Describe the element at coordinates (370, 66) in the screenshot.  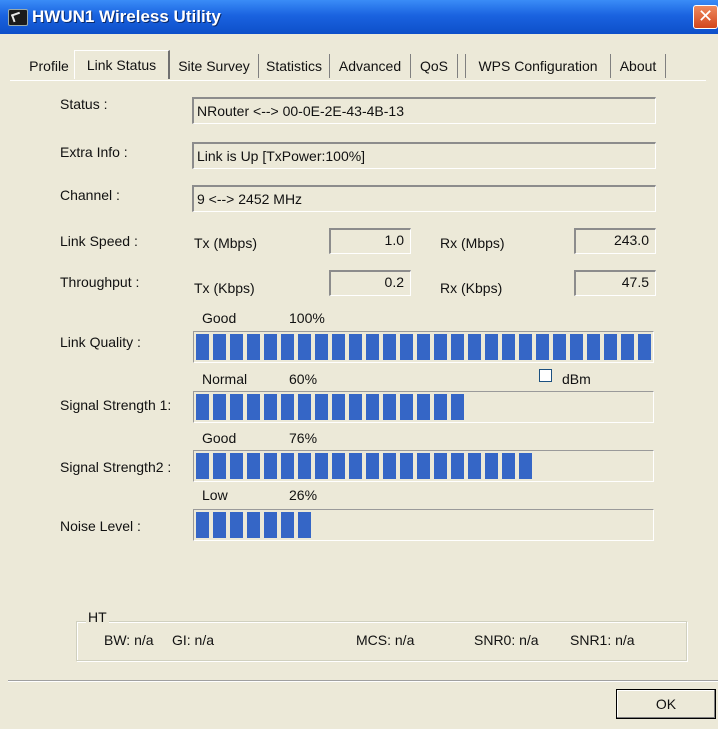
I see `tab-advanced: Advanced` at that location.